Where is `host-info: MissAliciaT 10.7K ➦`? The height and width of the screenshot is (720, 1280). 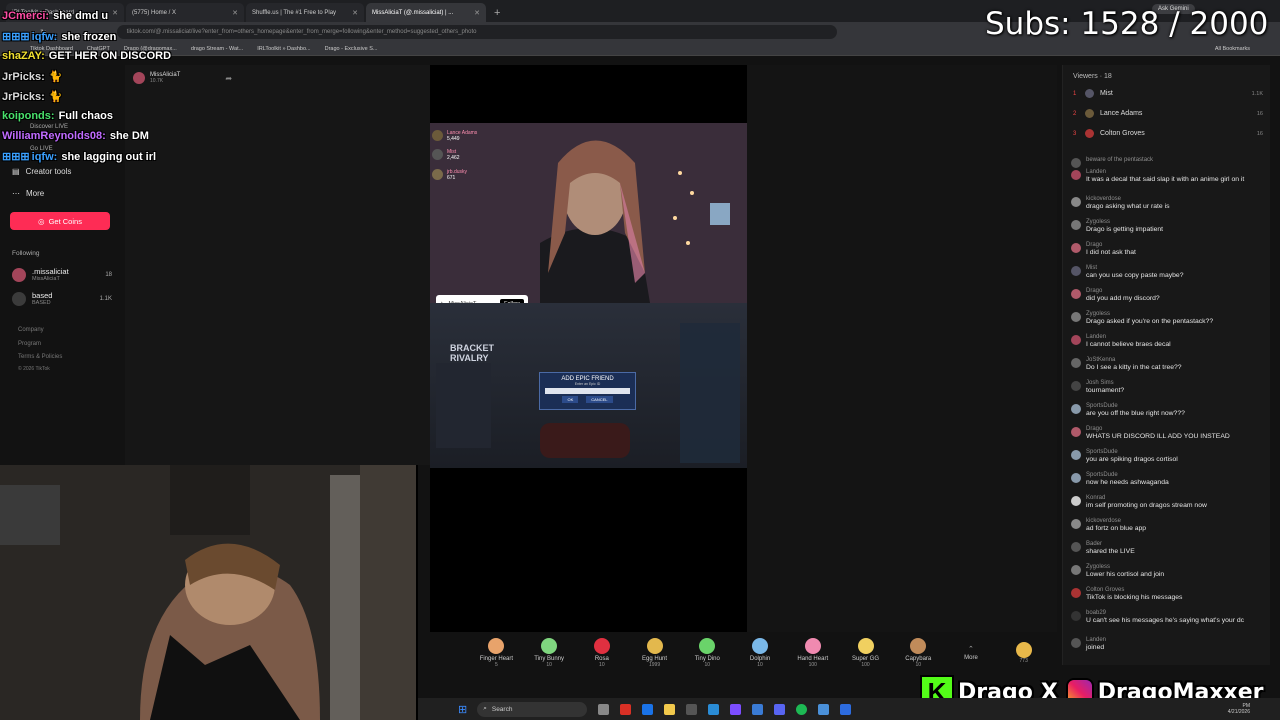 host-info: MissAliciaT 10.7K ➦ is located at coordinates (182, 78).